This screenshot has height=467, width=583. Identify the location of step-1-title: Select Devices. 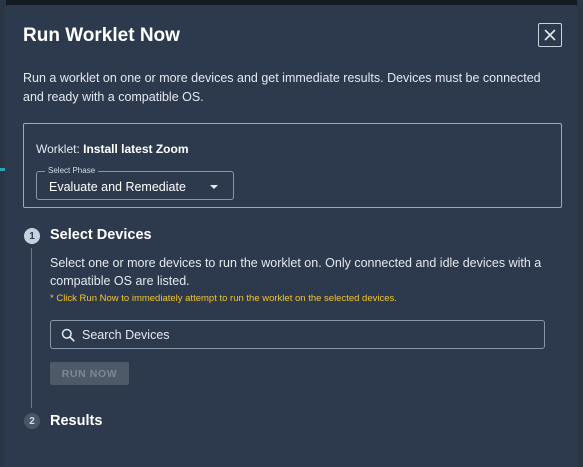
(101, 235).